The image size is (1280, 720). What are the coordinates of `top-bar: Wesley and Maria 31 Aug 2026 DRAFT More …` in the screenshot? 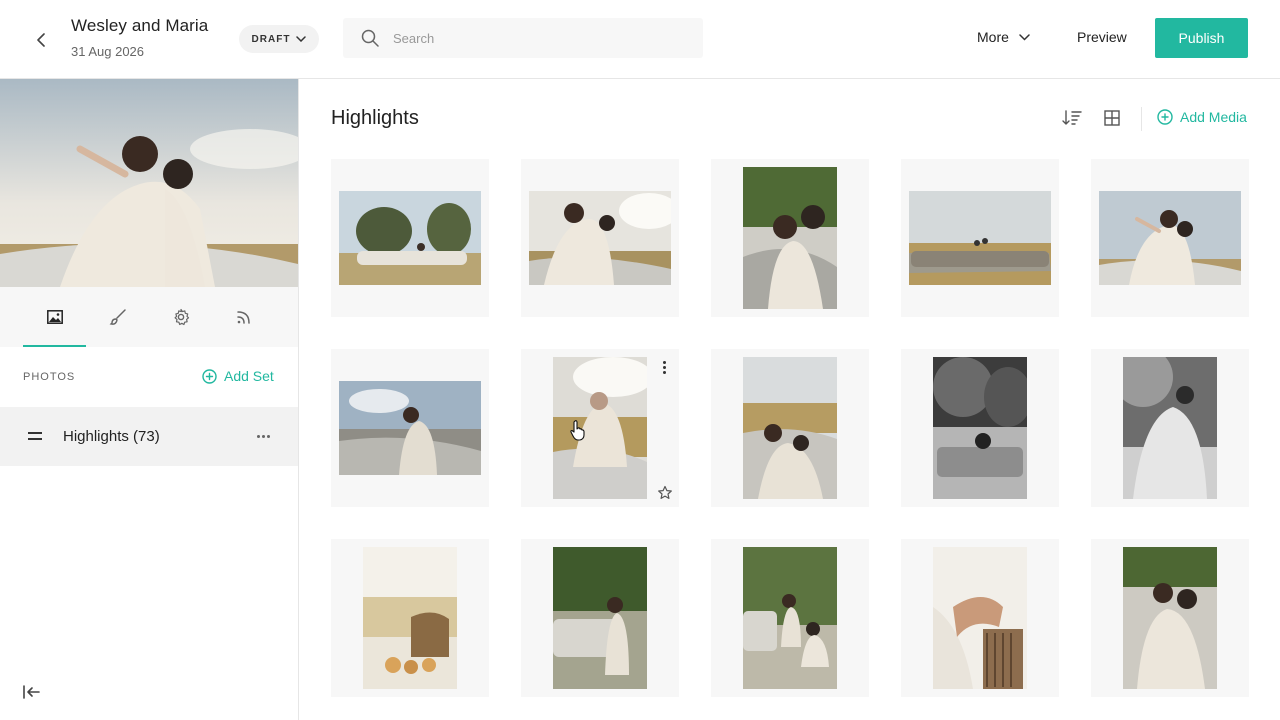 It's located at (640, 39).